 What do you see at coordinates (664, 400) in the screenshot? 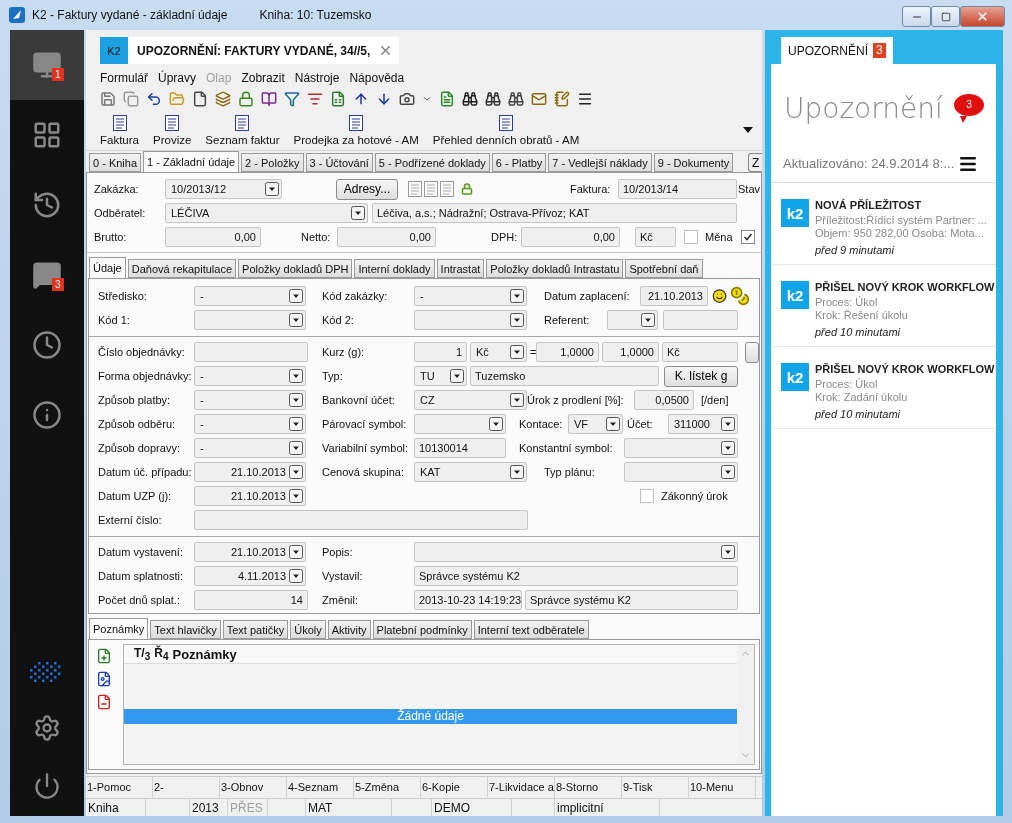
I see `text-field: 0,0500` at bounding box center [664, 400].